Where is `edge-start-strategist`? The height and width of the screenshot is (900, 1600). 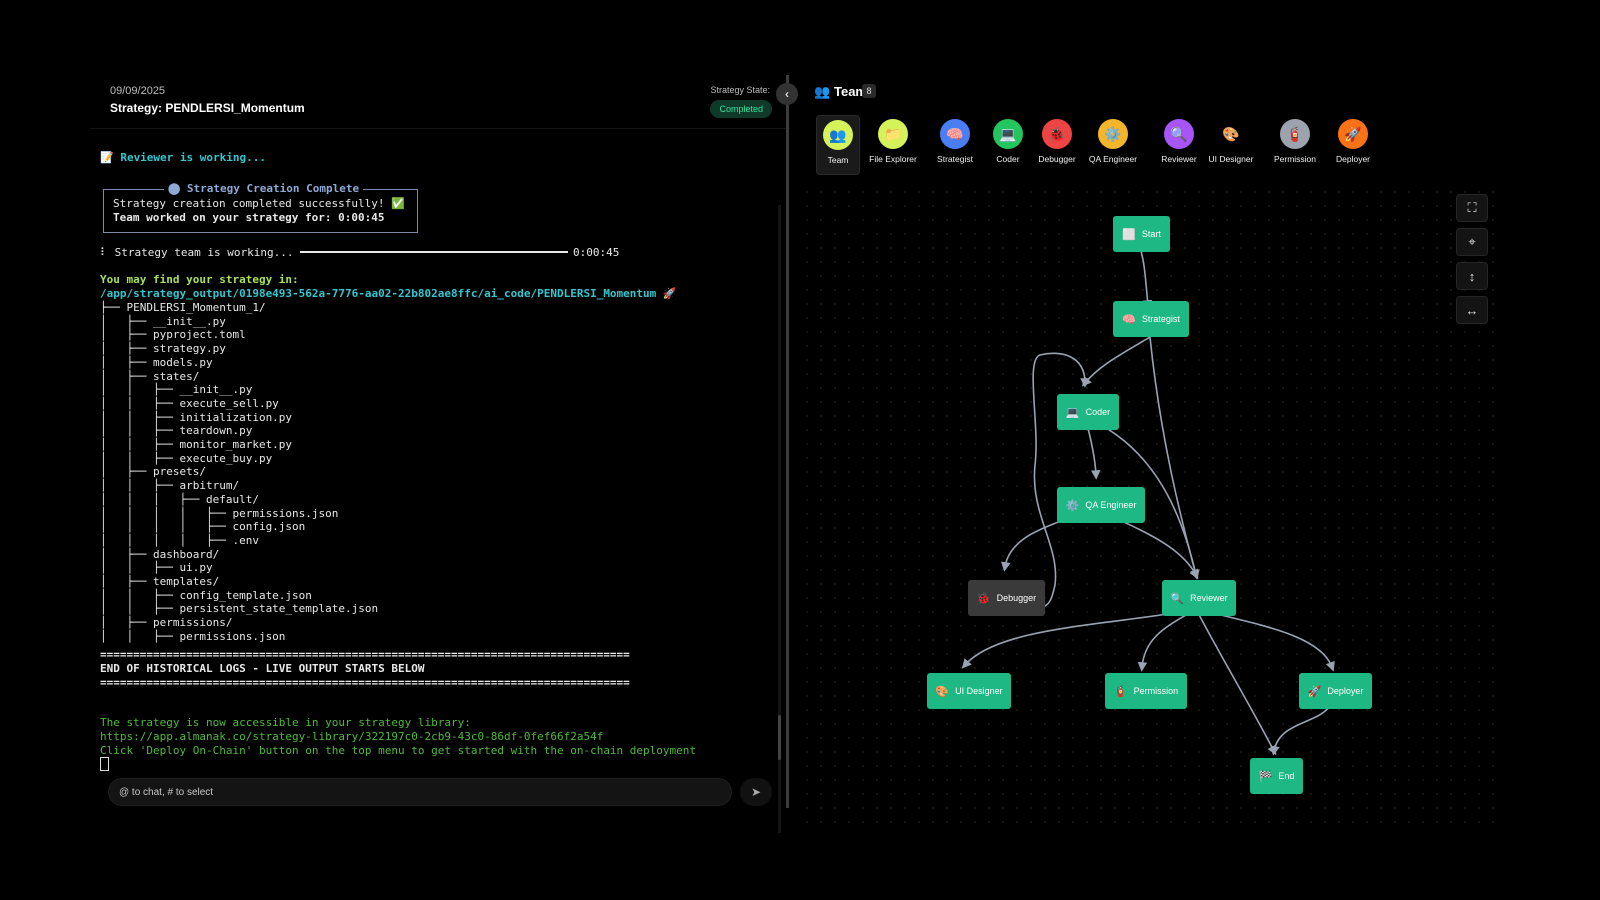 edge-start-strategist is located at coordinates (1146, 278).